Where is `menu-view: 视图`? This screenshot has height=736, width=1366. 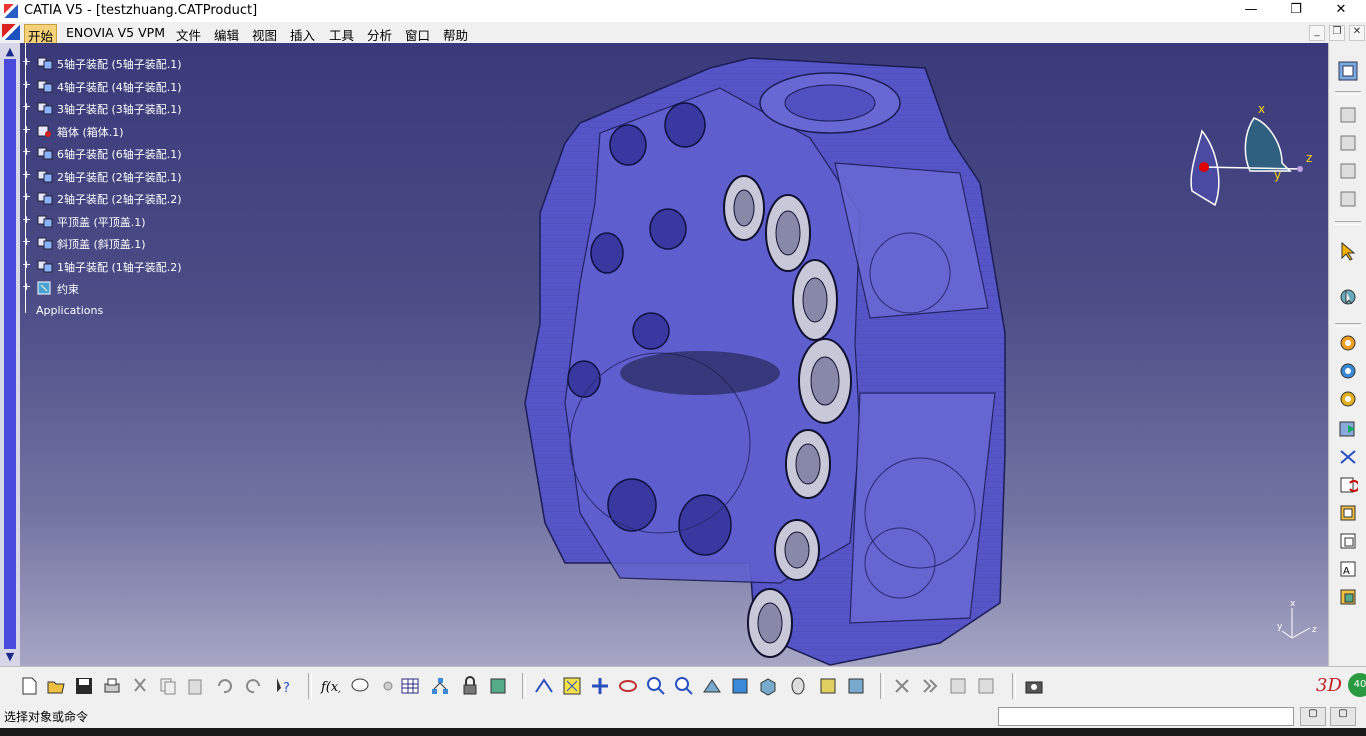
menu-view: 视图 is located at coordinates (264, 34).